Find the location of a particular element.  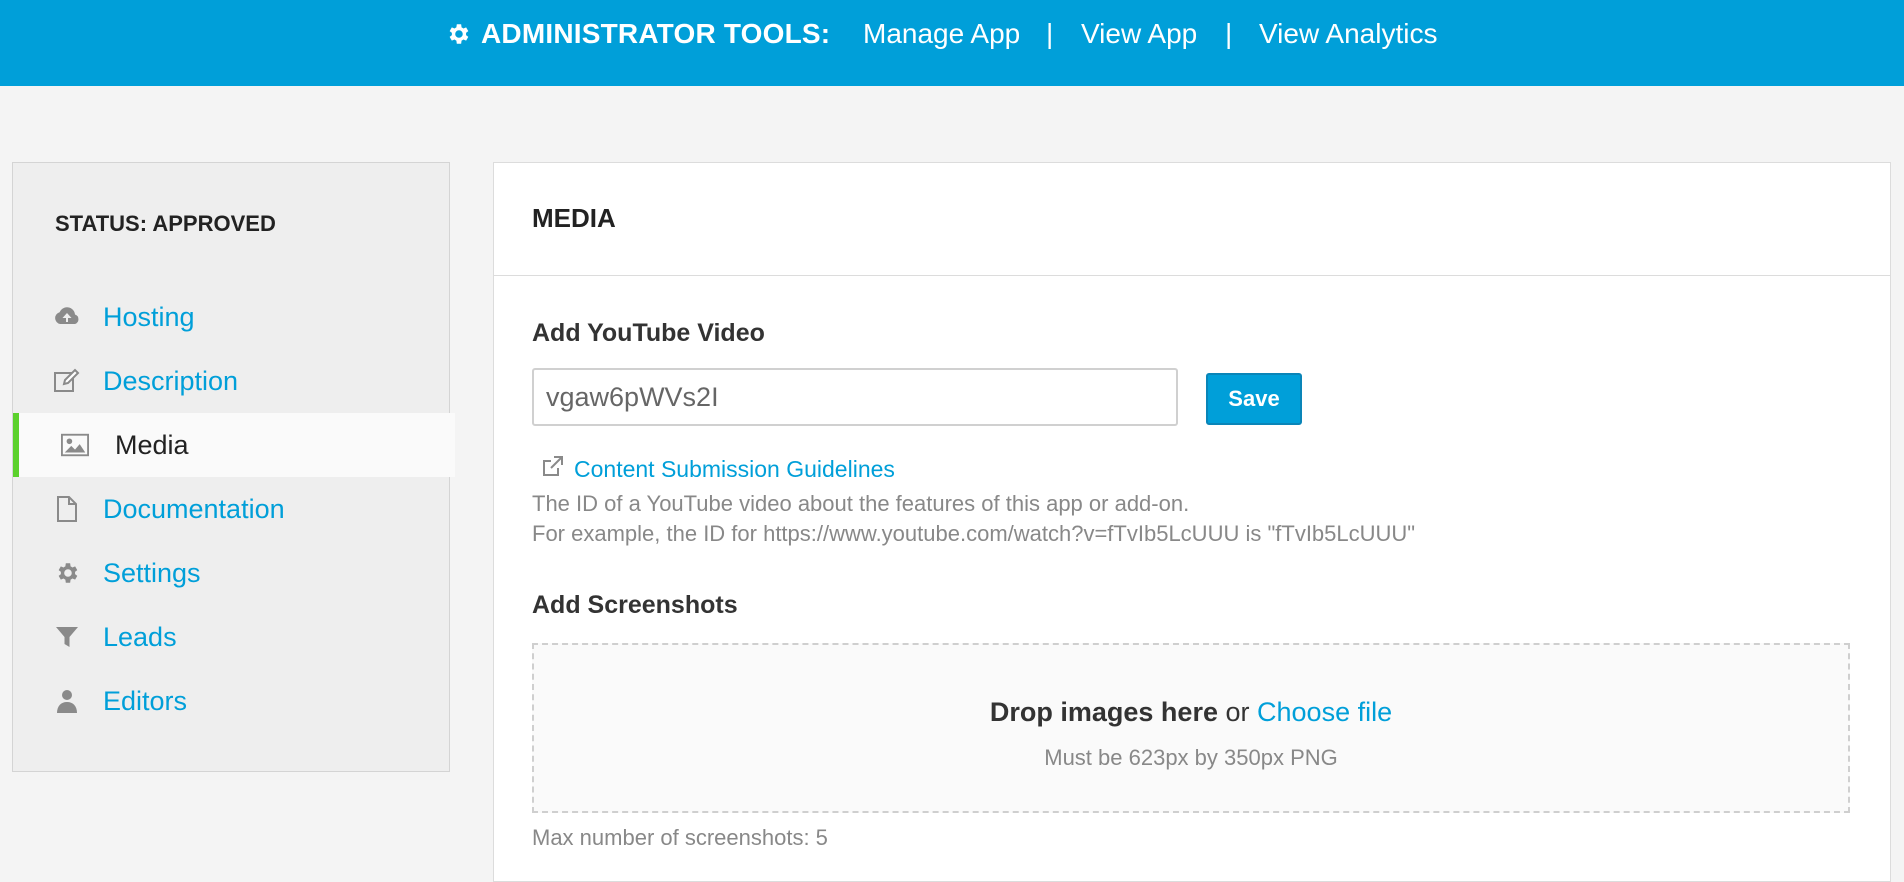

youtube-heading: Add YouTube Video is located at coordinates (648, 333).